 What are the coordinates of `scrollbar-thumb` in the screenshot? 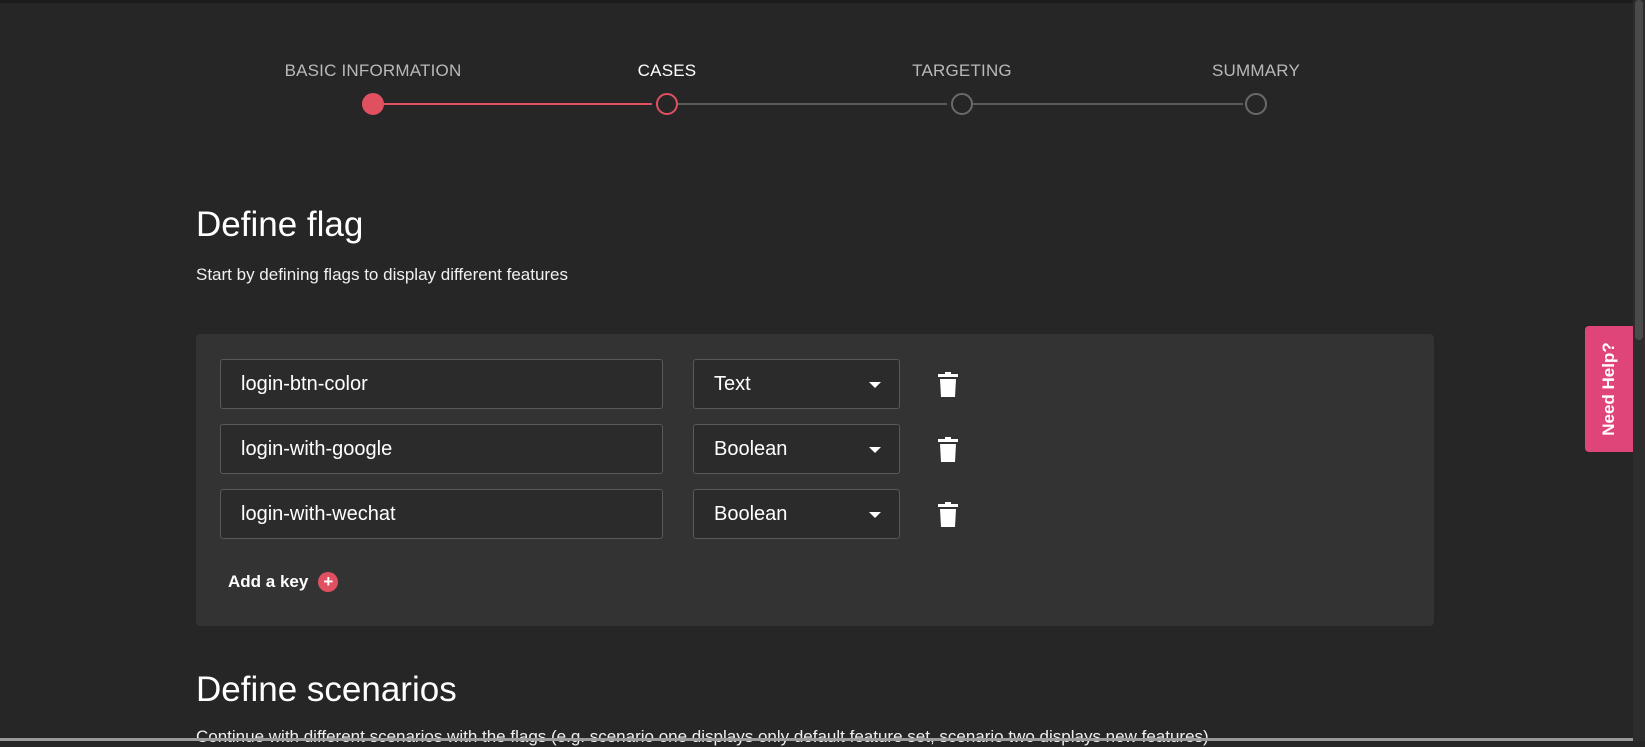 It's located at (1639, 170).